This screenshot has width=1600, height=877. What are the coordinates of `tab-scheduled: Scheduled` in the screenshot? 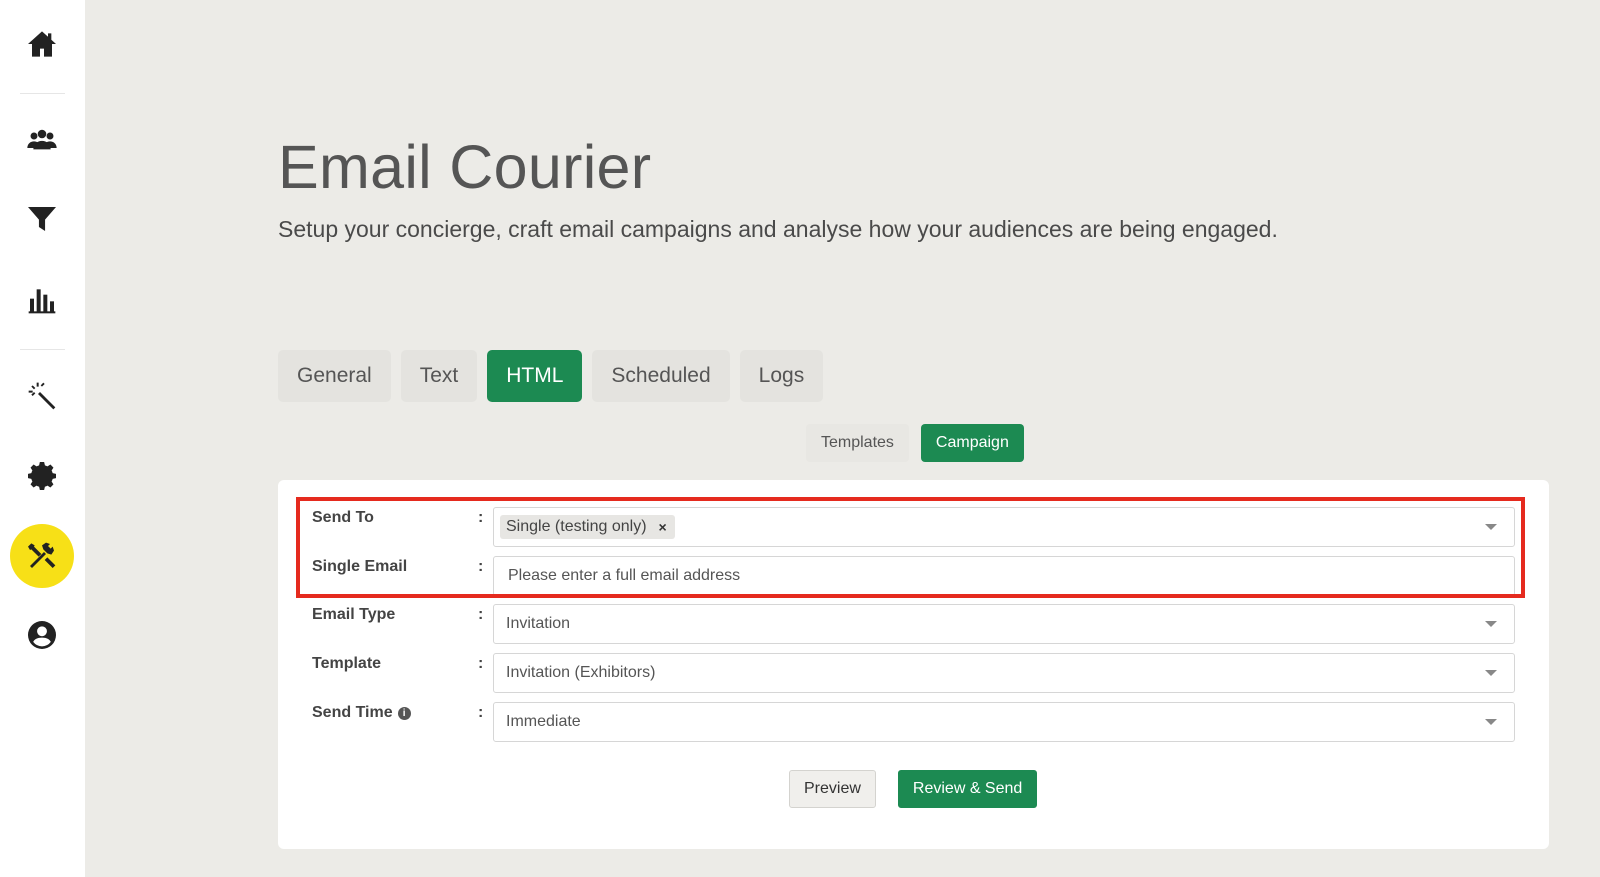 It's located at (661, 376).